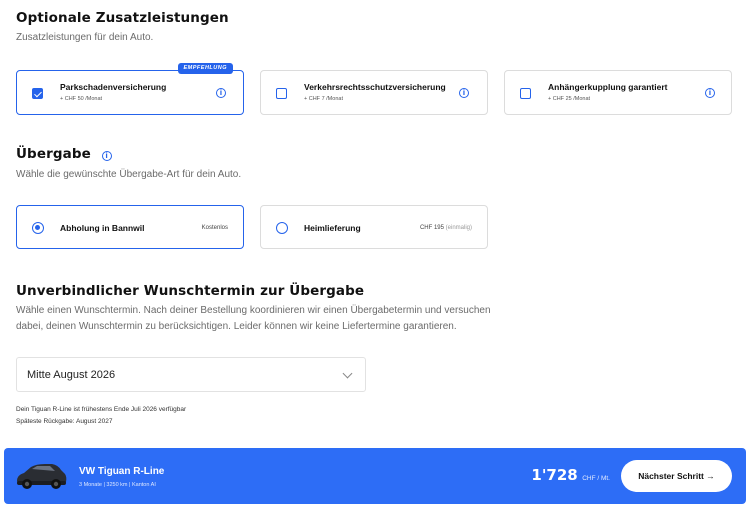 The width and height of the screenshot is (750, 512). I want to click on car-name: VW Tiguan R-Line, so click(122, 471).